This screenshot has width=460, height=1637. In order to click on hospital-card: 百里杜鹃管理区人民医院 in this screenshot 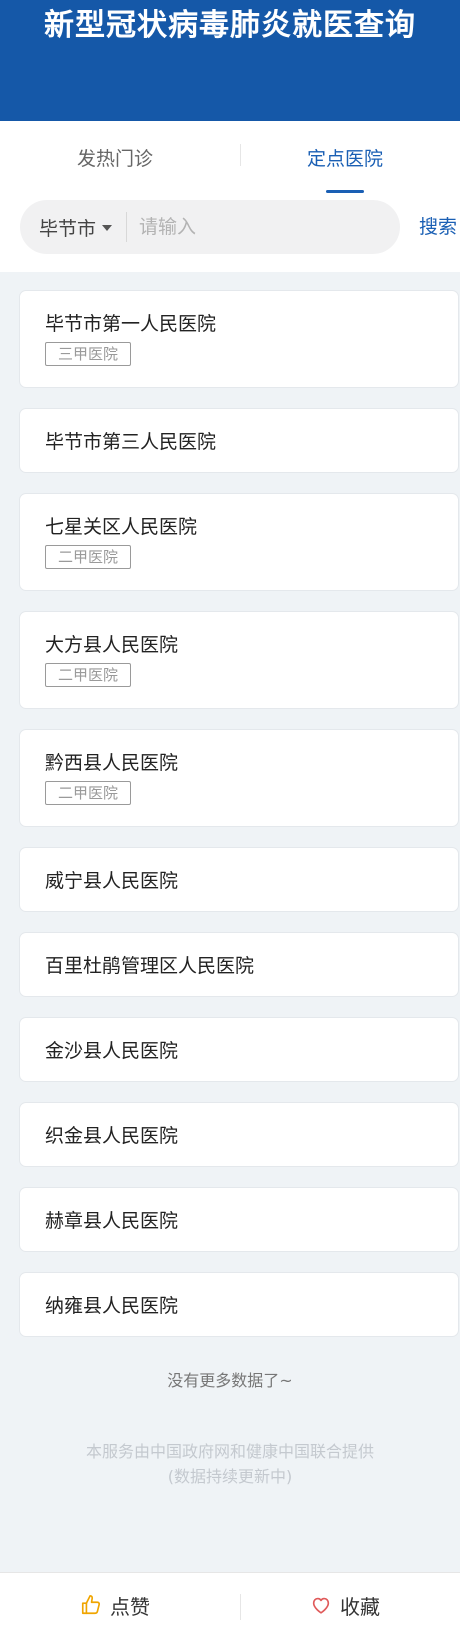, I will do `click(239, 964)`.